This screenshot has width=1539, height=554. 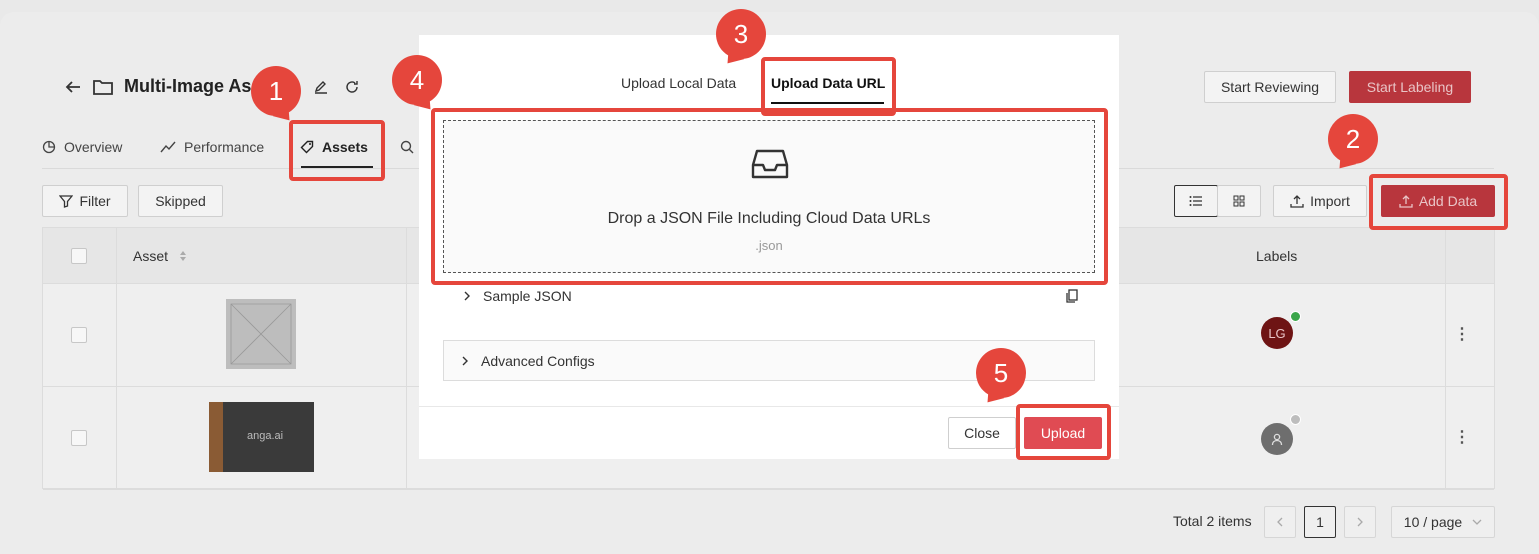 What do you see at coordinates (183, 256) in the screenshot?
I see `sort-icon` at bounding box center [183, 256].